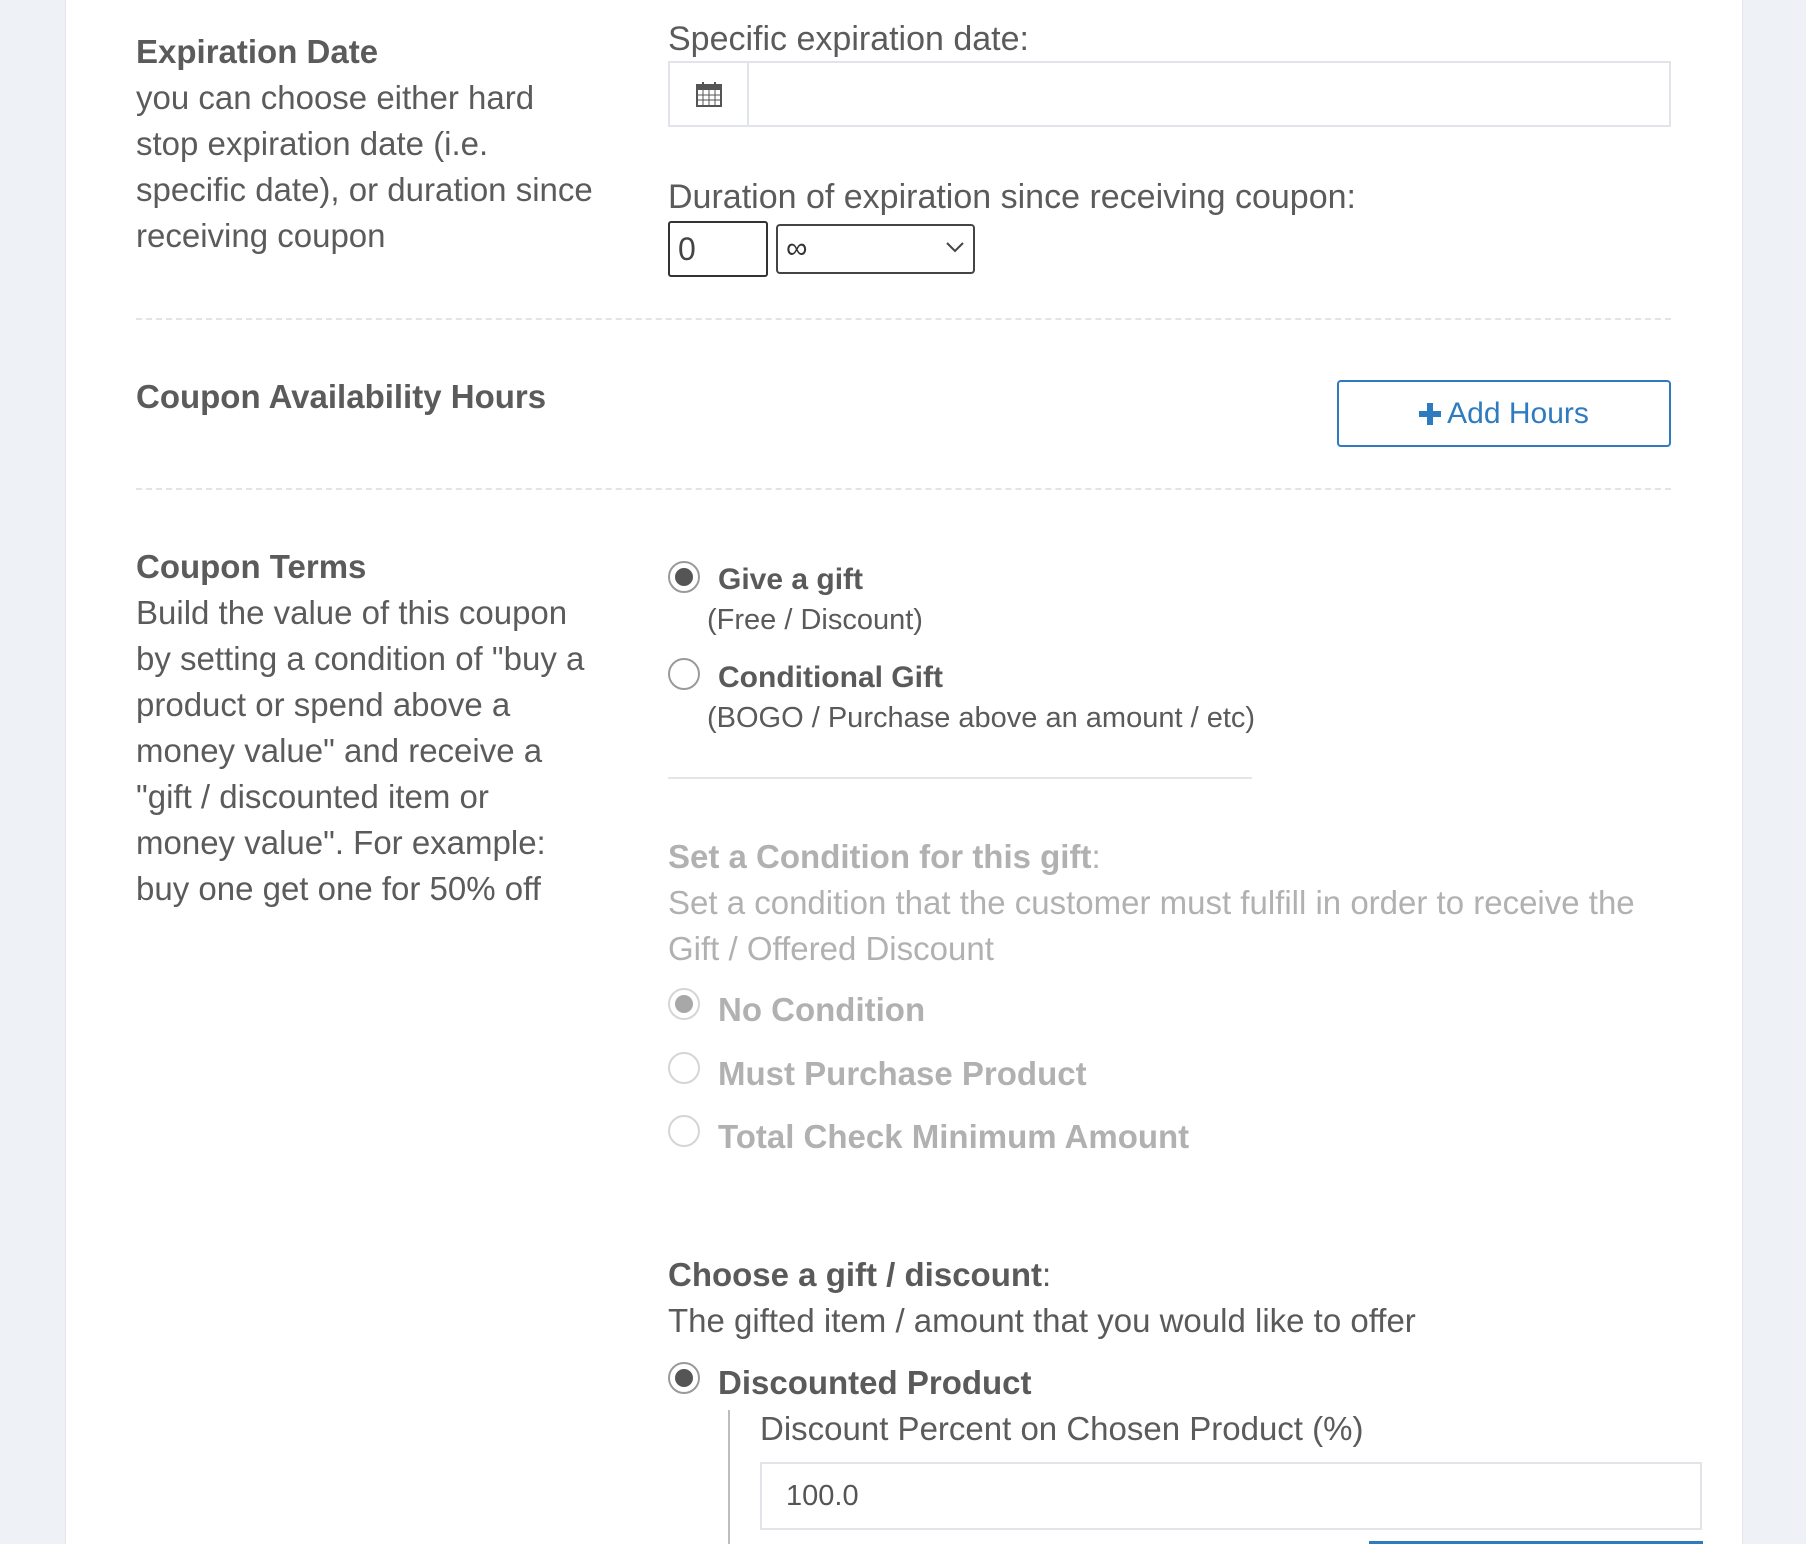 This screenshot has width=1806, height=1544. What do you see at coordinates (364, 189) in the screenshot?
I see `expiration-desc-line: specific date), or duration since` at bounding box center [364, 189].